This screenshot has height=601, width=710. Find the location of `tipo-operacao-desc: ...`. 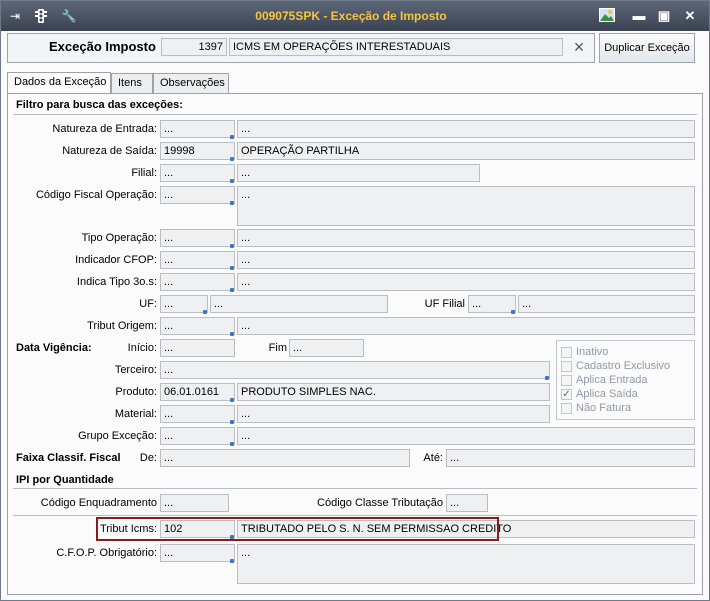

tipo-operacao-desc: ... is located at coordinates (466, 238).